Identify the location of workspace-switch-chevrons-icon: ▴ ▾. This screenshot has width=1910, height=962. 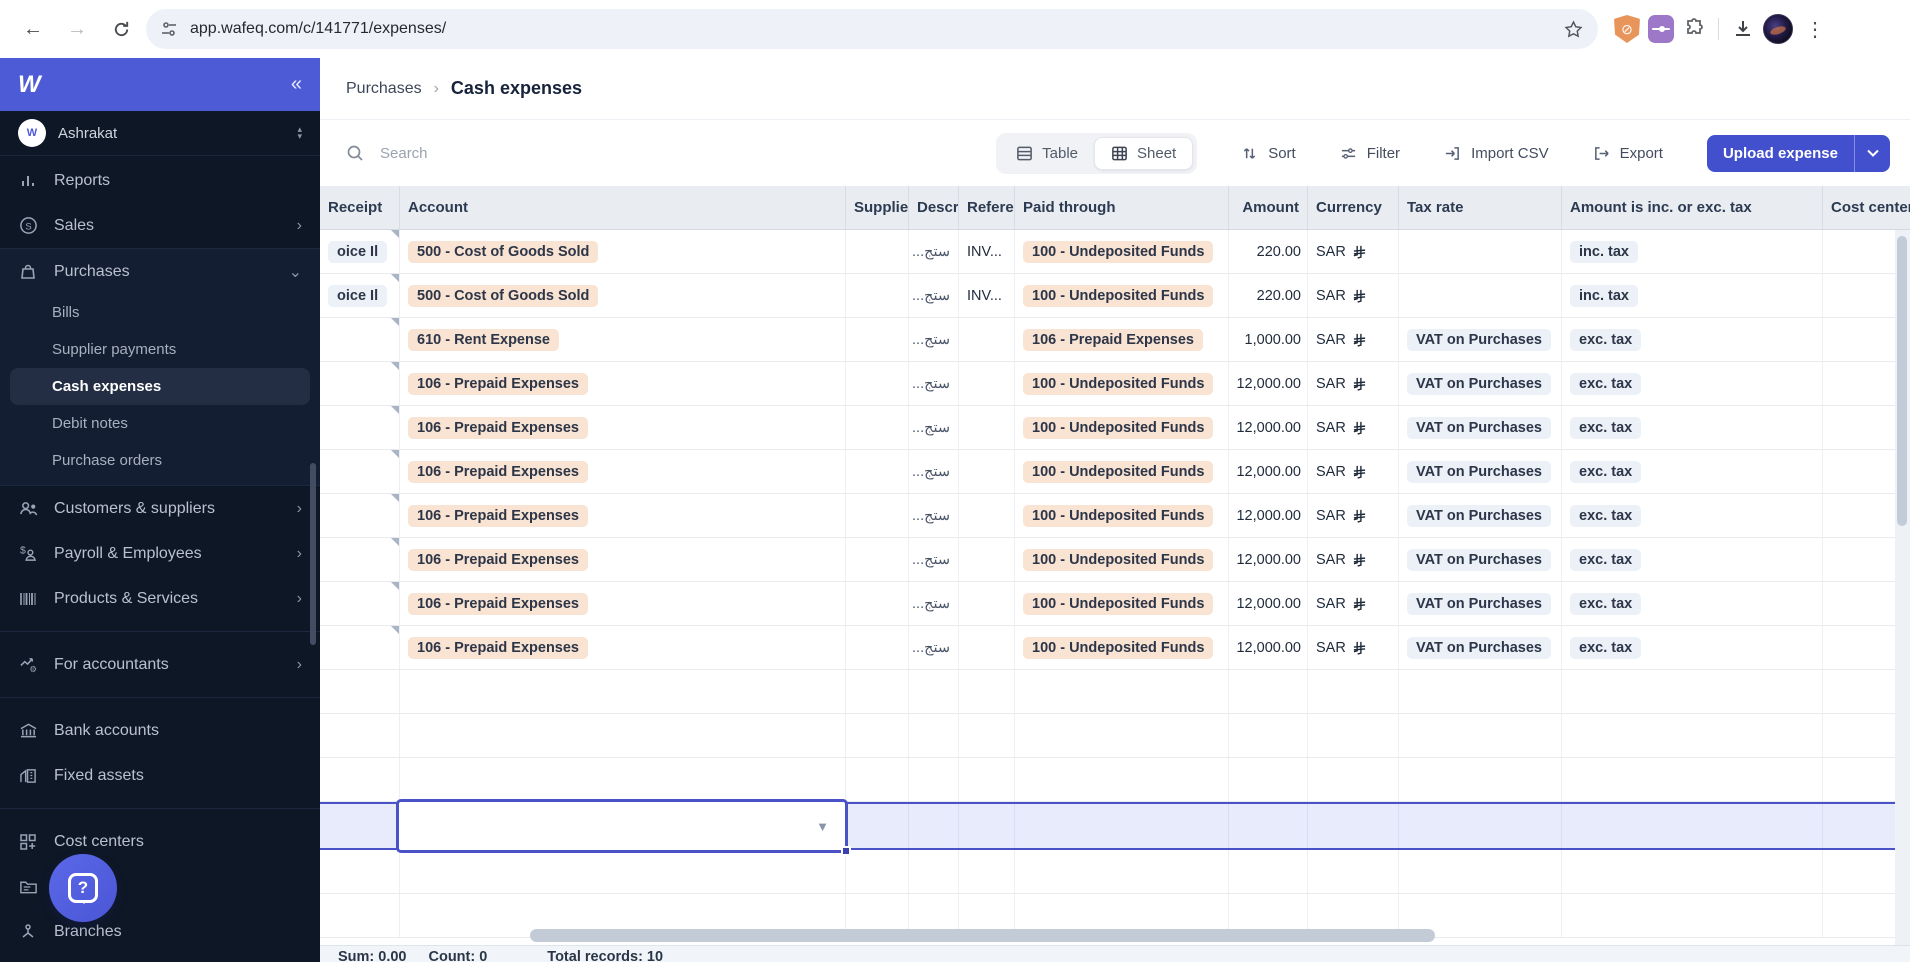
(299, 133).